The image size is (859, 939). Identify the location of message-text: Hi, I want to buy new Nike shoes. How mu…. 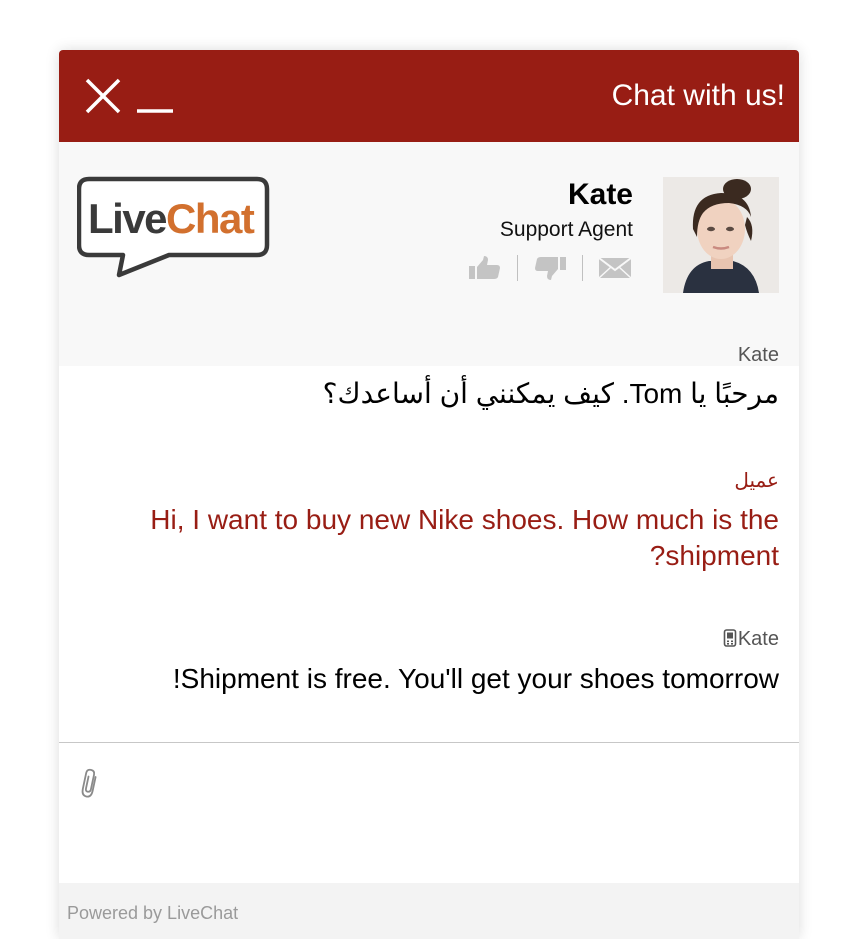
(464, 537).